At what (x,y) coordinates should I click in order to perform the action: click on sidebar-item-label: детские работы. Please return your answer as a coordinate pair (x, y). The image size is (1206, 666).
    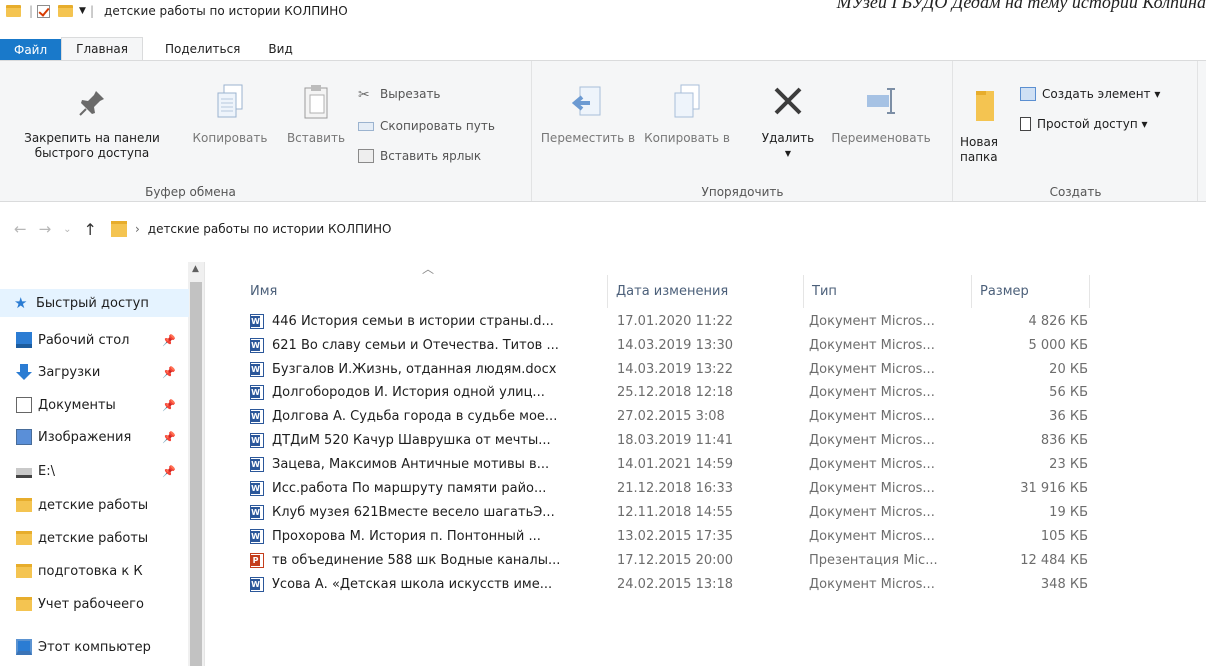
    Looking at the image, I should click on (93, 505).